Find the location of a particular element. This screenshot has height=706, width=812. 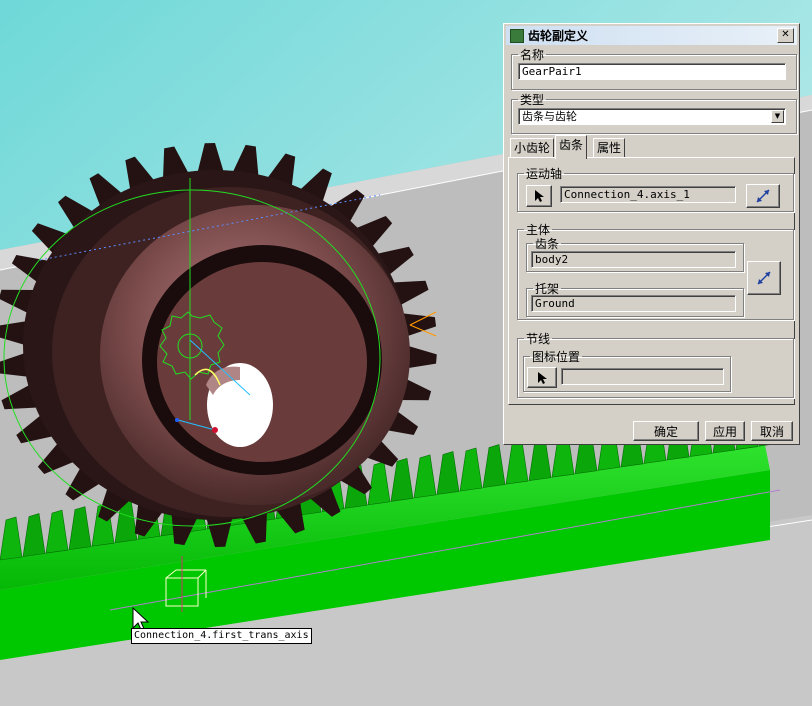

chevron-down-icon: ▼ is located at coordinates (777, 116).